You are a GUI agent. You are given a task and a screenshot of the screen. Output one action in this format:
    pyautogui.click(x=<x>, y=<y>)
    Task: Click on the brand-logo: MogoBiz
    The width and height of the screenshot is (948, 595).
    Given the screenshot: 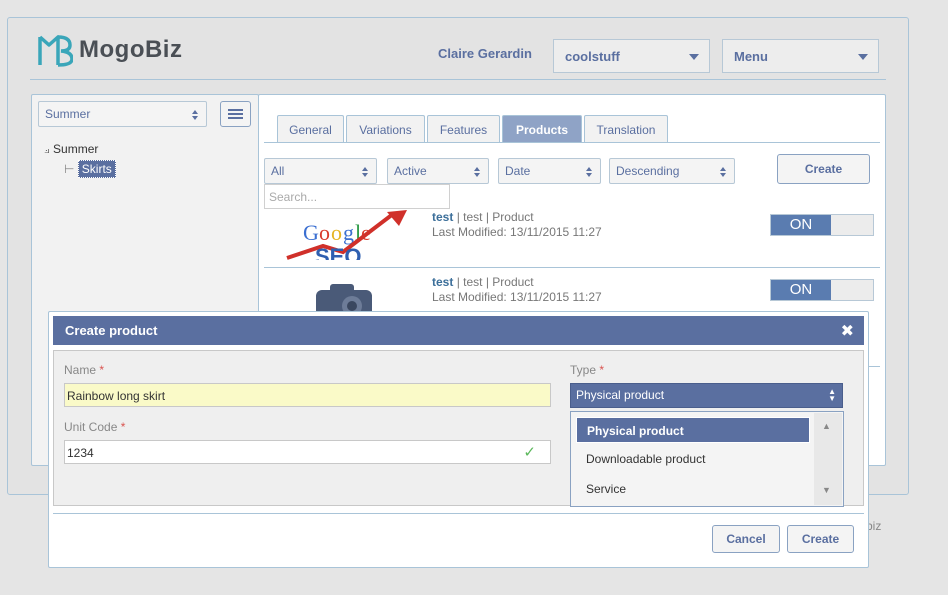 What is the action you would take?
    pyautogui.click(x=109, y=50)
    